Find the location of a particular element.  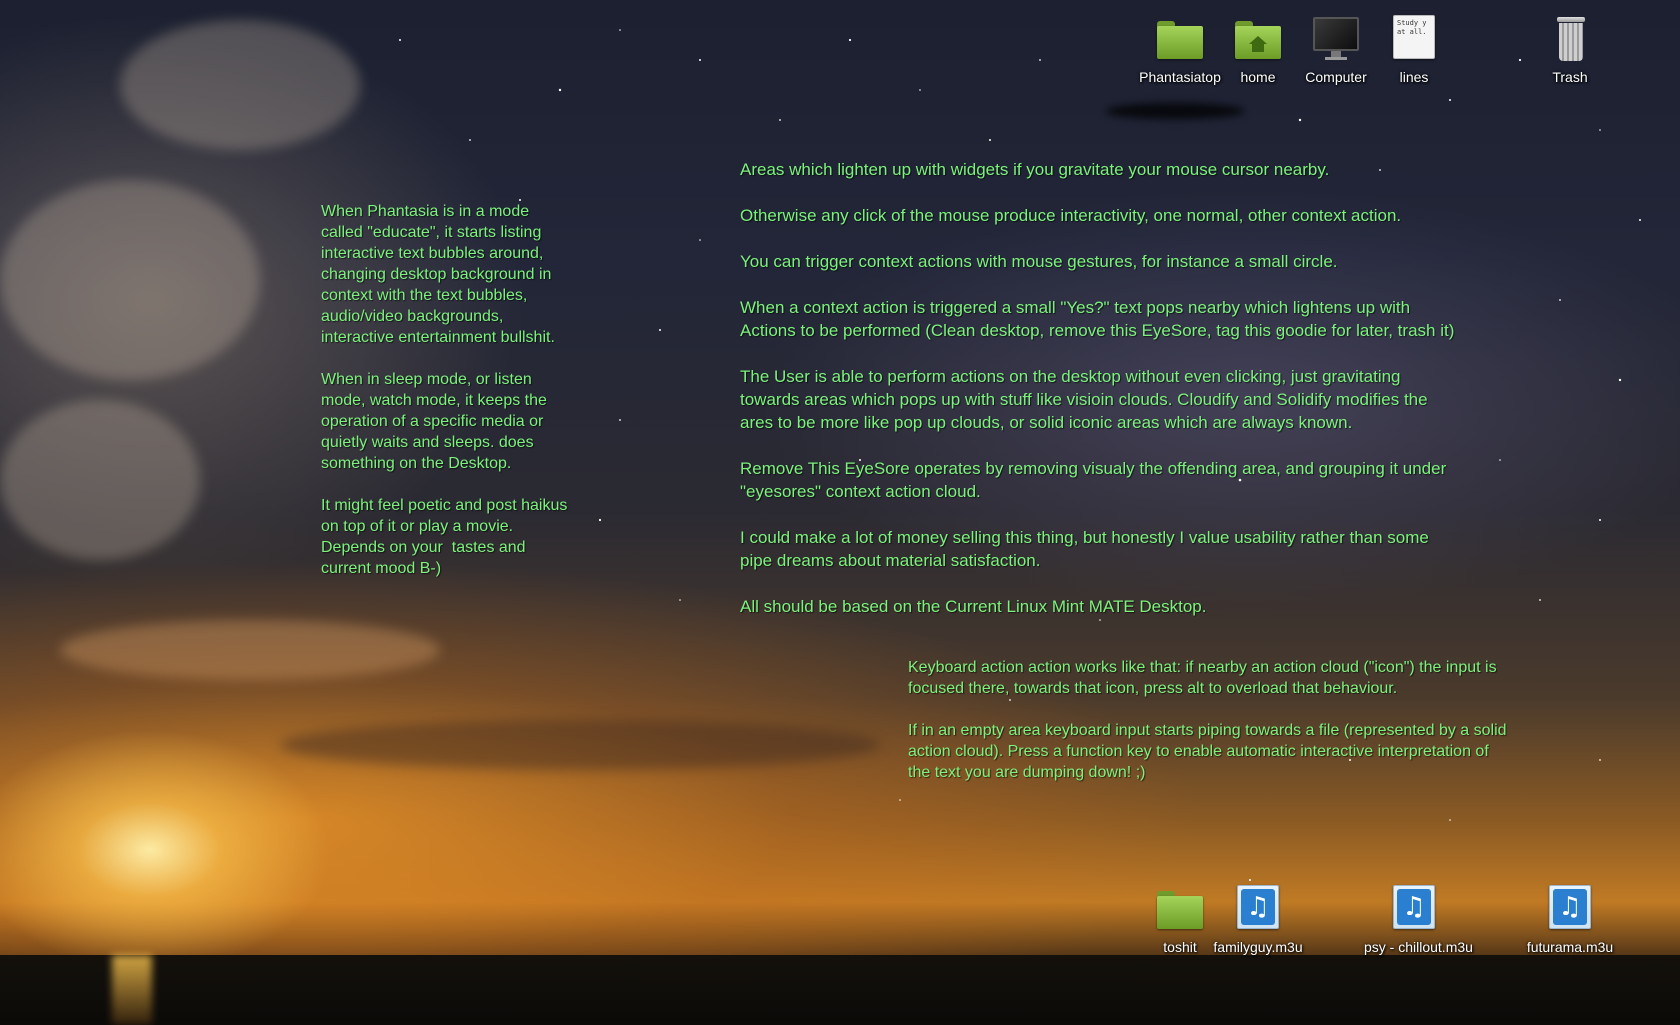

desktop-icon-trash: Trash is located at coordinates (1570, 50).